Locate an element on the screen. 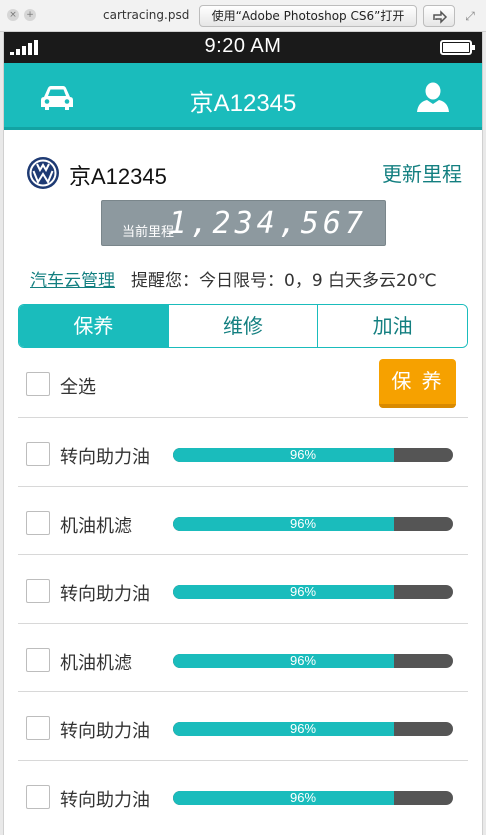 The width and height of the screenshot is (486, 835). user-icon is located at coordinates (433, 97).